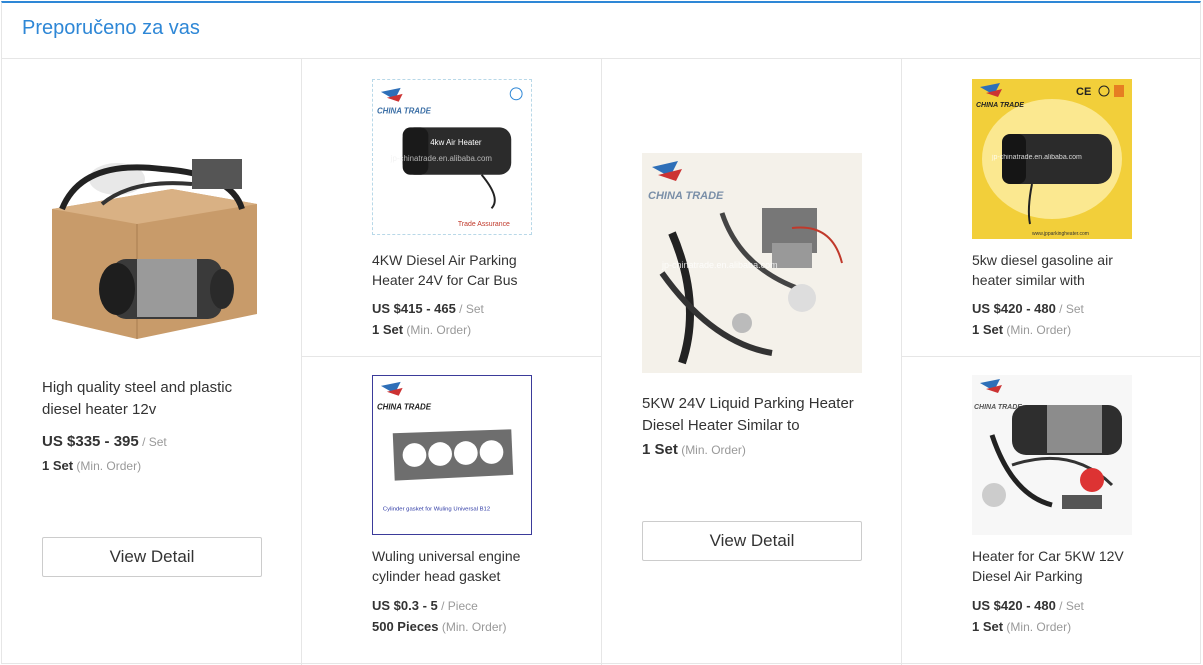  I want to click on product-image-6: CHINA TRADE, so click(1052, 455).